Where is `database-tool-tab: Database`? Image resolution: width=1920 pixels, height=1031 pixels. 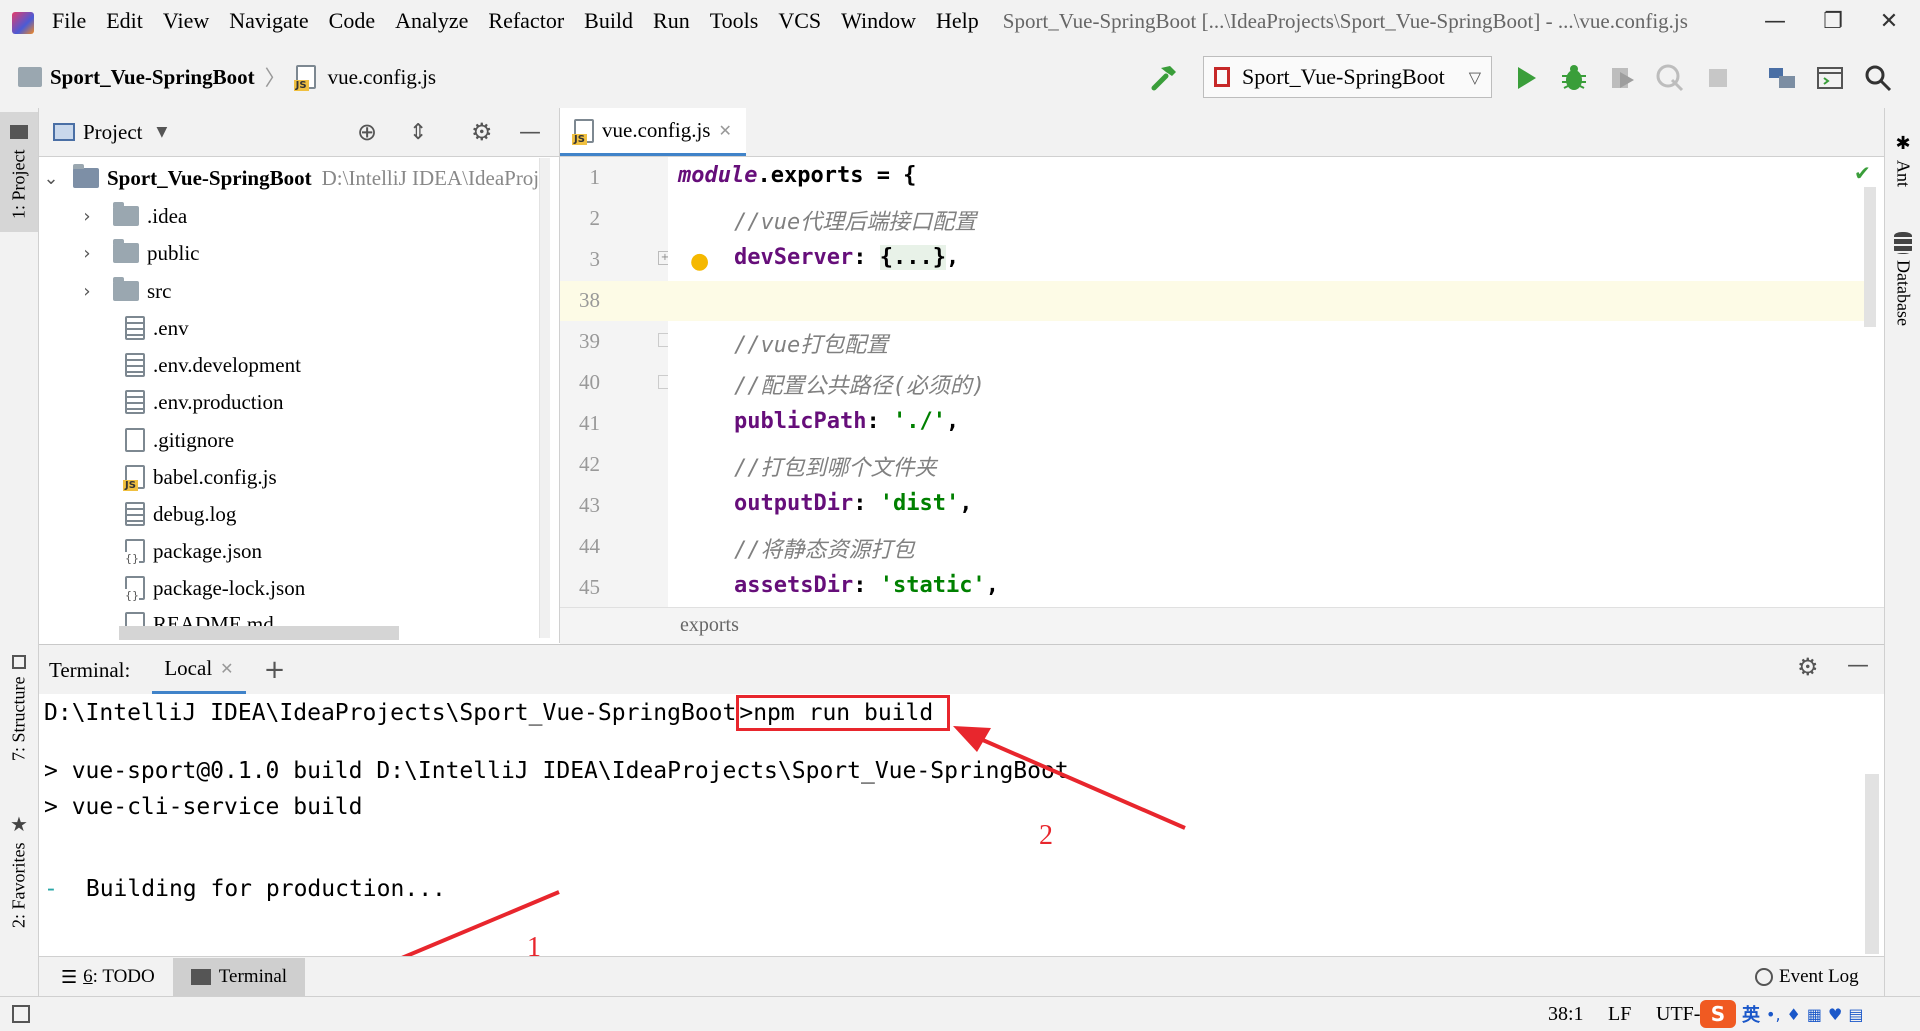
database-tool-tab: Database is located at coordinates (1902, 279).